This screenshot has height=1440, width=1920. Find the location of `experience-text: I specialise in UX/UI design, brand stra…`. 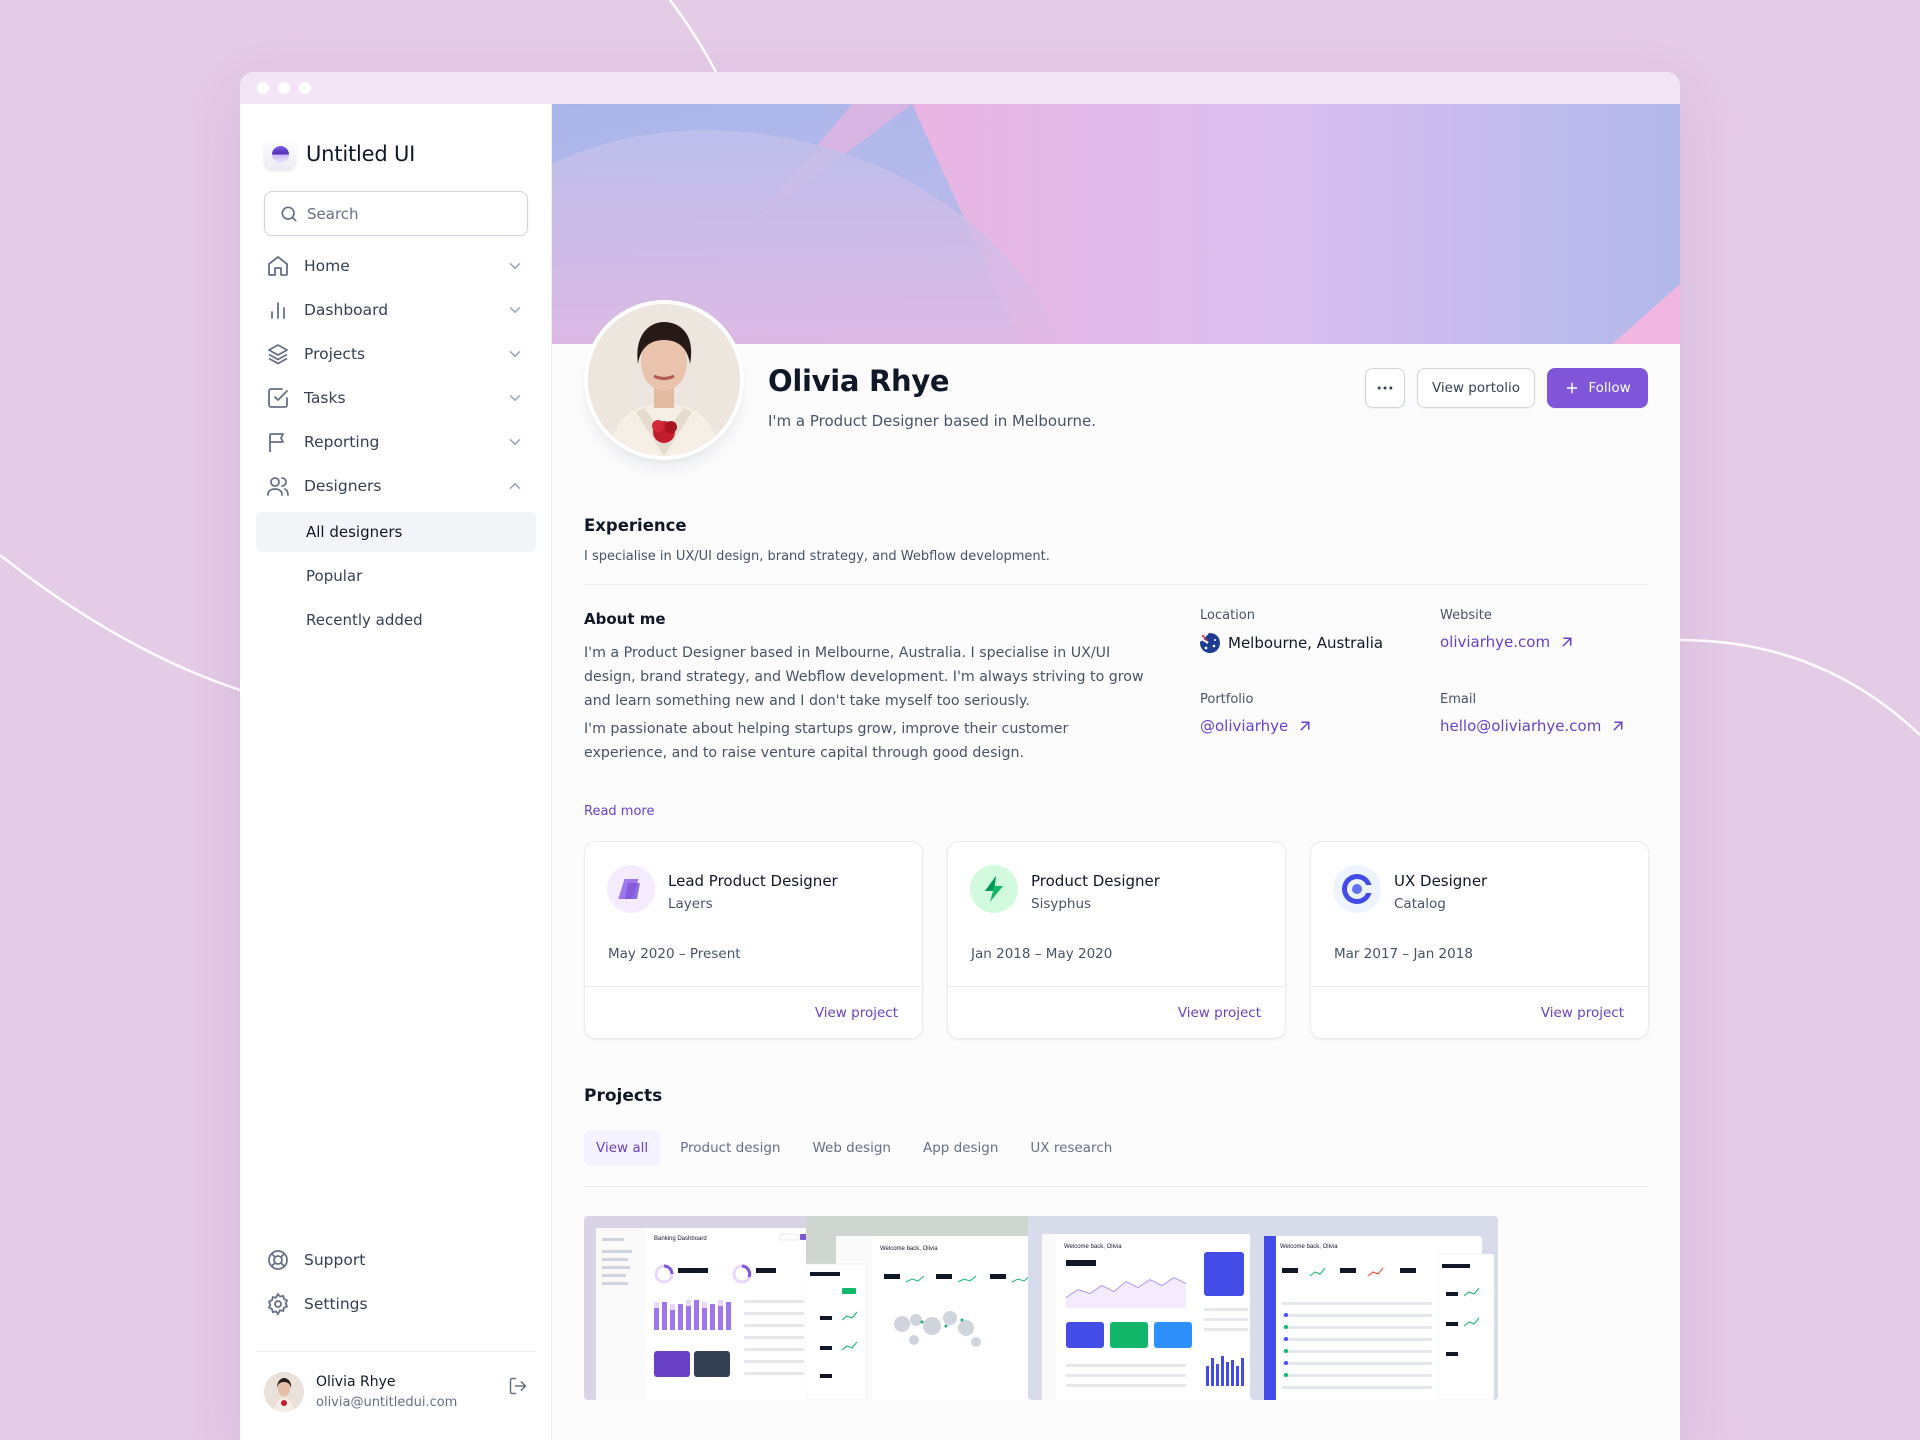

experience-text: I specialise in UX/UI design, brand stra… is located at coordinates (817, 556).